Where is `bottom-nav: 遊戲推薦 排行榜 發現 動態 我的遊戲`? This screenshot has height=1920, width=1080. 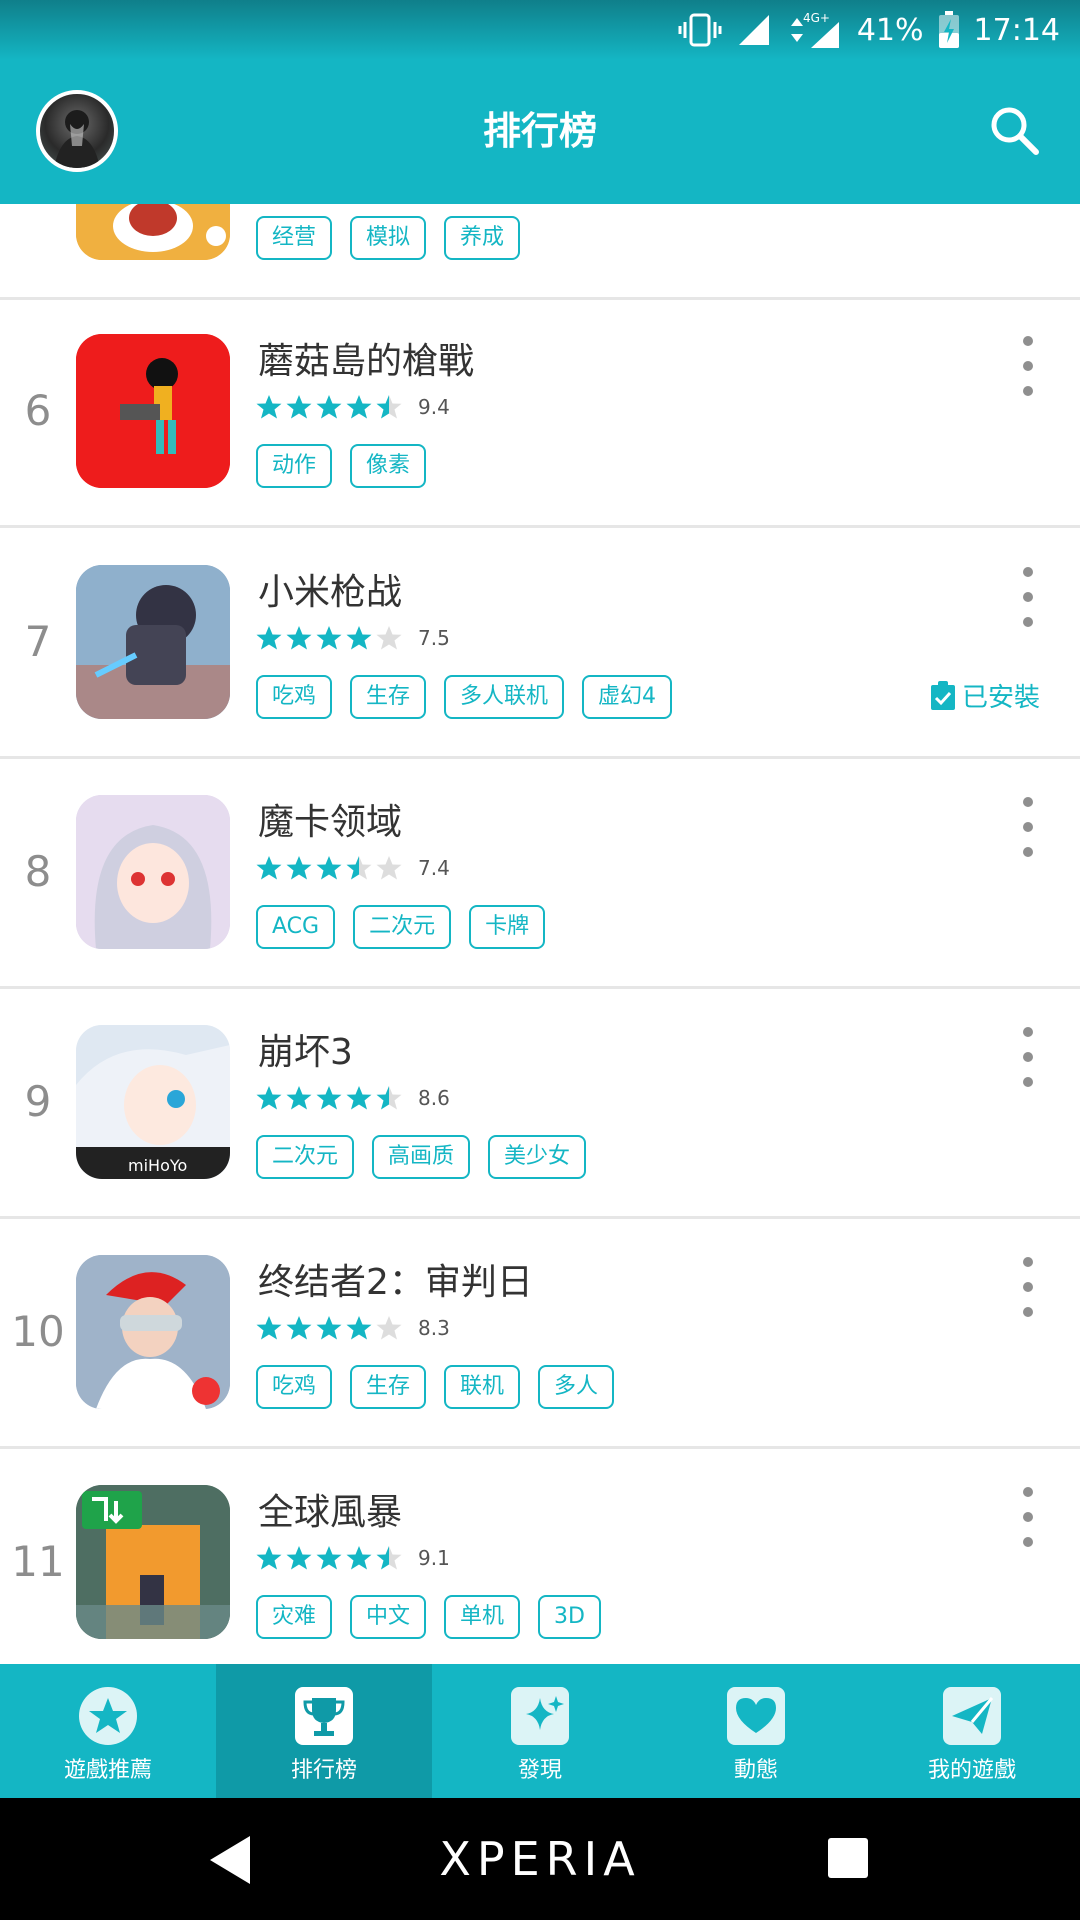
bottom-nav: 遊戲推薦 排行榜 發現 動態 我的遊戲 is located at coordinates (540, 1731).